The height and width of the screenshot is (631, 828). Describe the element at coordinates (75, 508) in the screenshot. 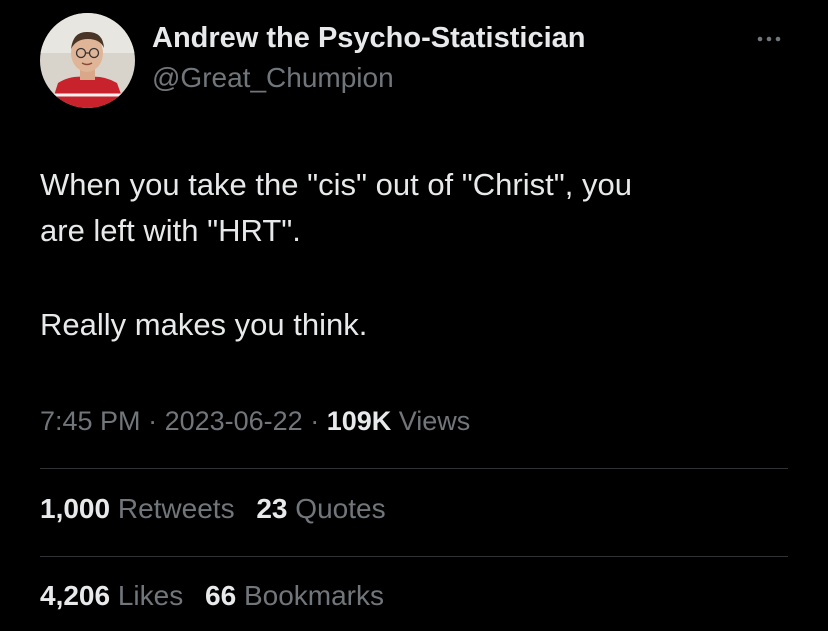

I see `retweets-count: 1,000` at that location.